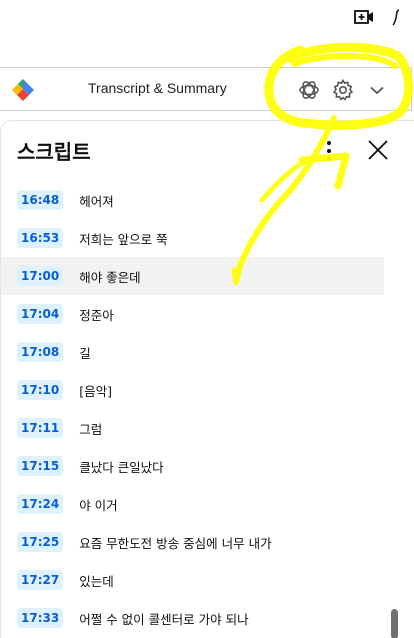 Image resolution: width=414 pixels, height=638 pixels. Describe the element at coordinates (329, 151) in the screenshot. I see `more-options-button` at that location.